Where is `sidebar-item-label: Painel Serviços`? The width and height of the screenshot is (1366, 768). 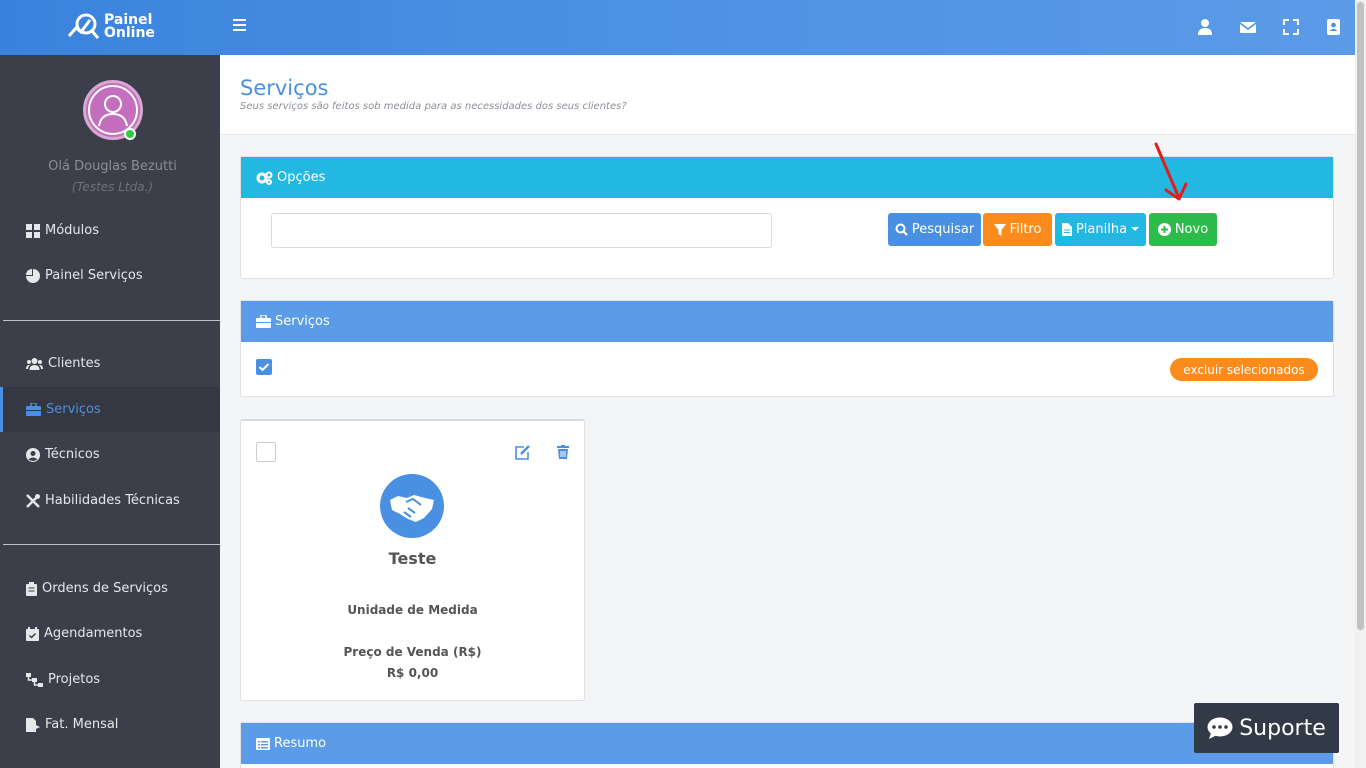
sidebar-item-label: Painel Serviços is located at coordinates (94, 275).